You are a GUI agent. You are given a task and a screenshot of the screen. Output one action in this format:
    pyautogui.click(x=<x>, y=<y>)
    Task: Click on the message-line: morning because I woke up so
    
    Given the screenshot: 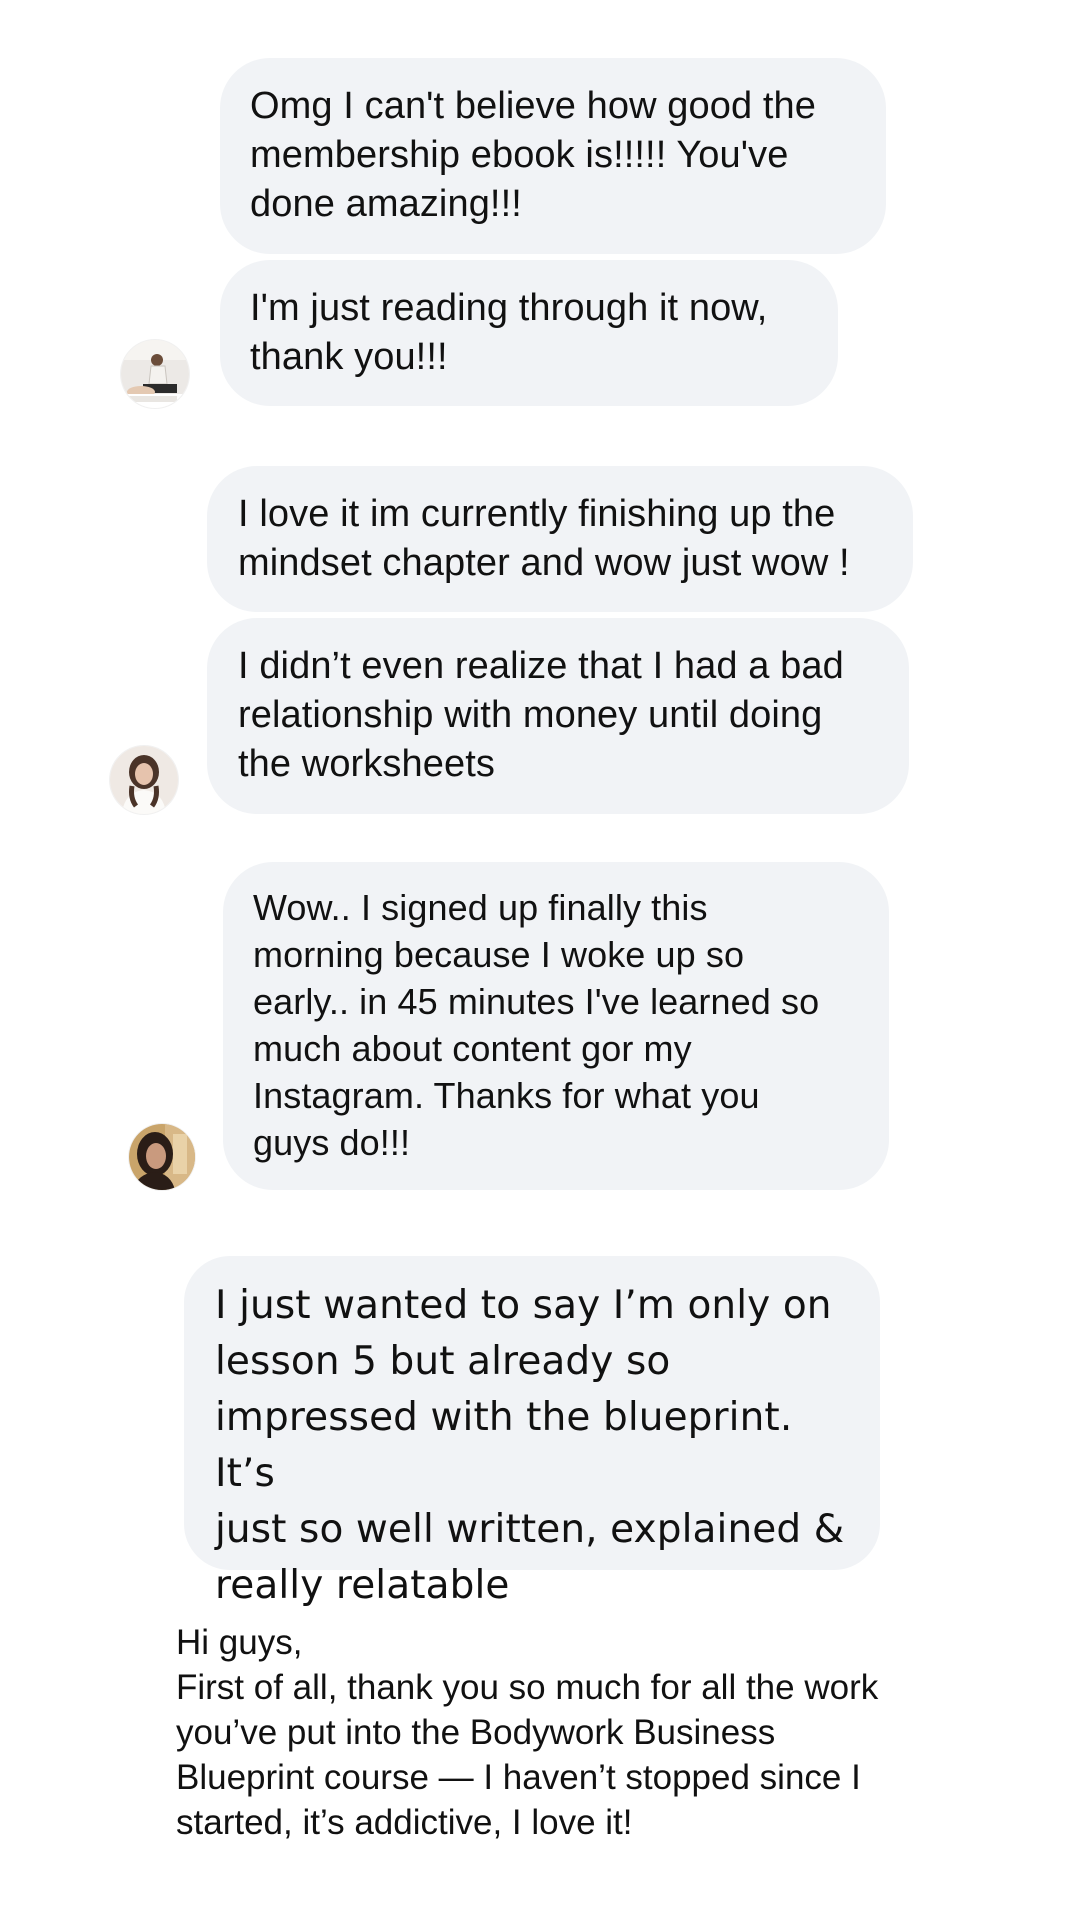 What is the action you would take?
    pyautogui.click(x=499, y=954)
    